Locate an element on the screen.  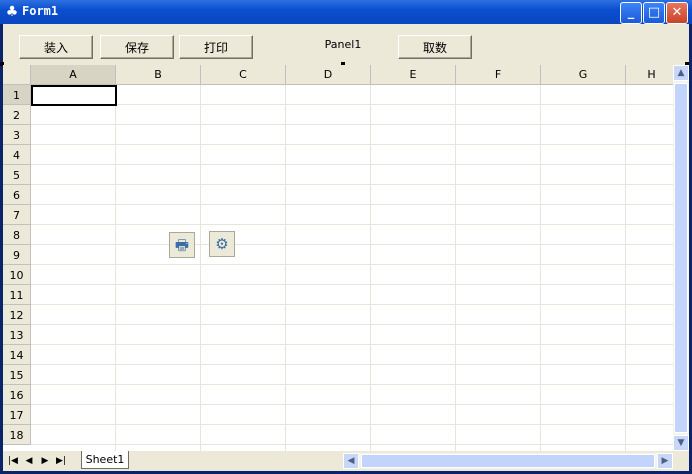
column-header: H is located at coordinates (652, 75).